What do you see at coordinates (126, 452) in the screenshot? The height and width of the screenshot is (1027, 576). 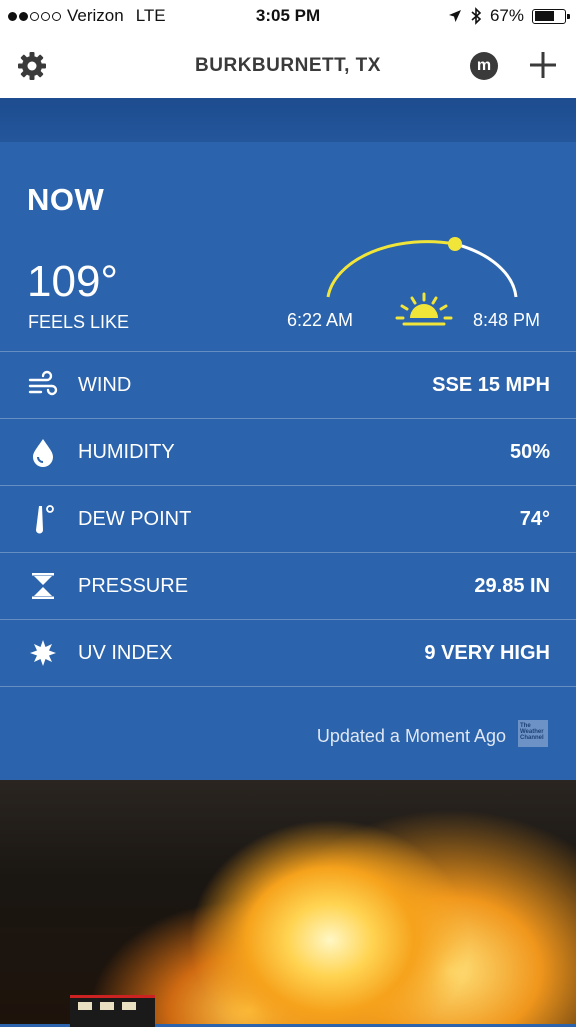 I see `condition-label: HUMIDITY` at bounding box center [126, 452].